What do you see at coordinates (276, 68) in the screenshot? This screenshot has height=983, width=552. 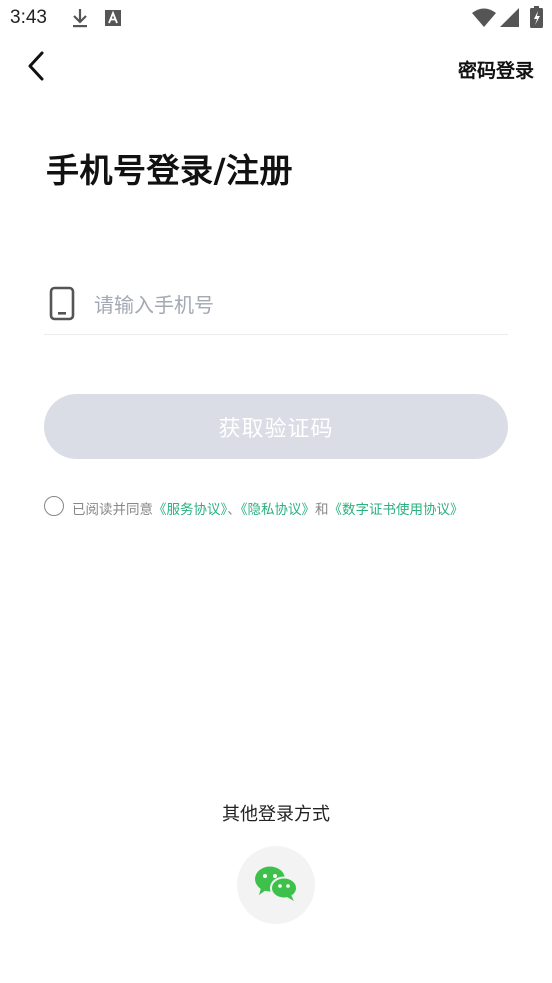 I see `top-bar: 密码登录` at bounding box center [276, 68].